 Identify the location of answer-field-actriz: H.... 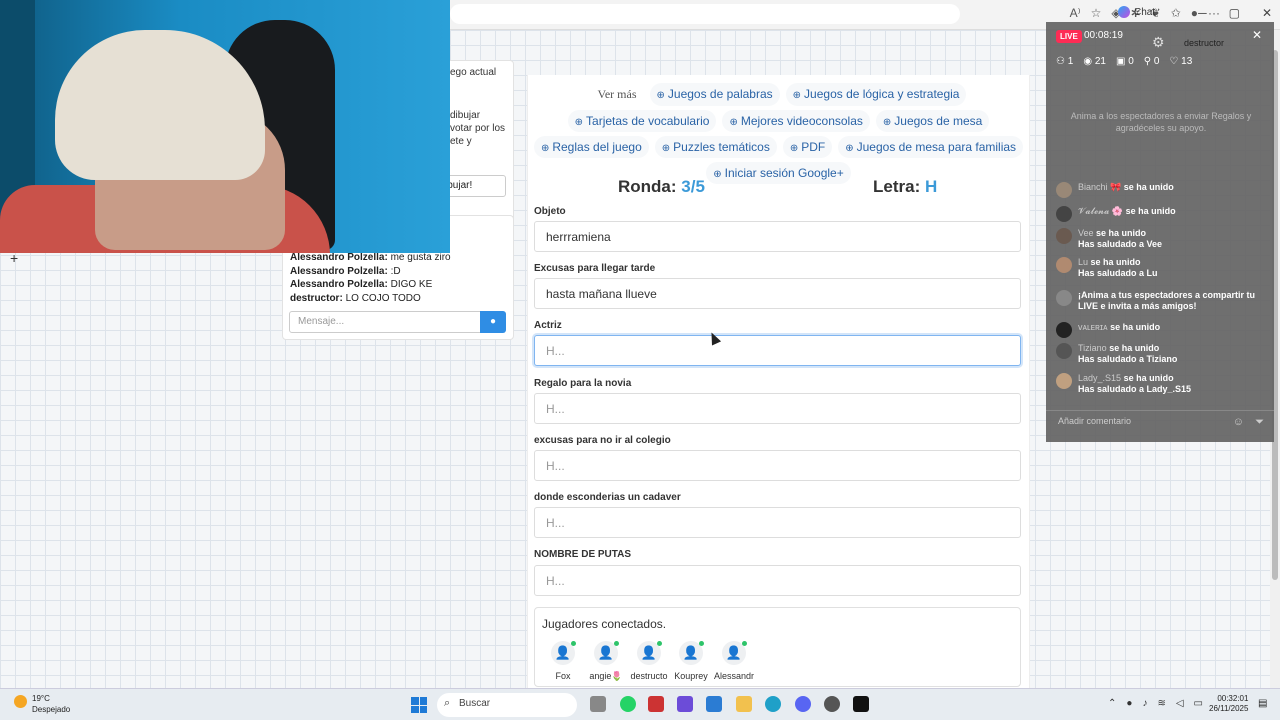
(777, 350).